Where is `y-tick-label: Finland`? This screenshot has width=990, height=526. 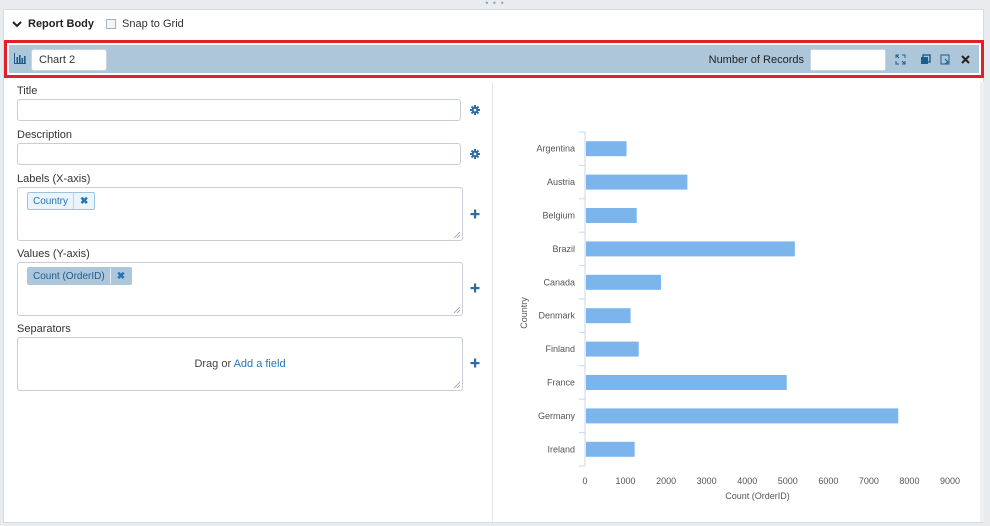 y-tick-label: Finland is located at coordinates (560, 349).